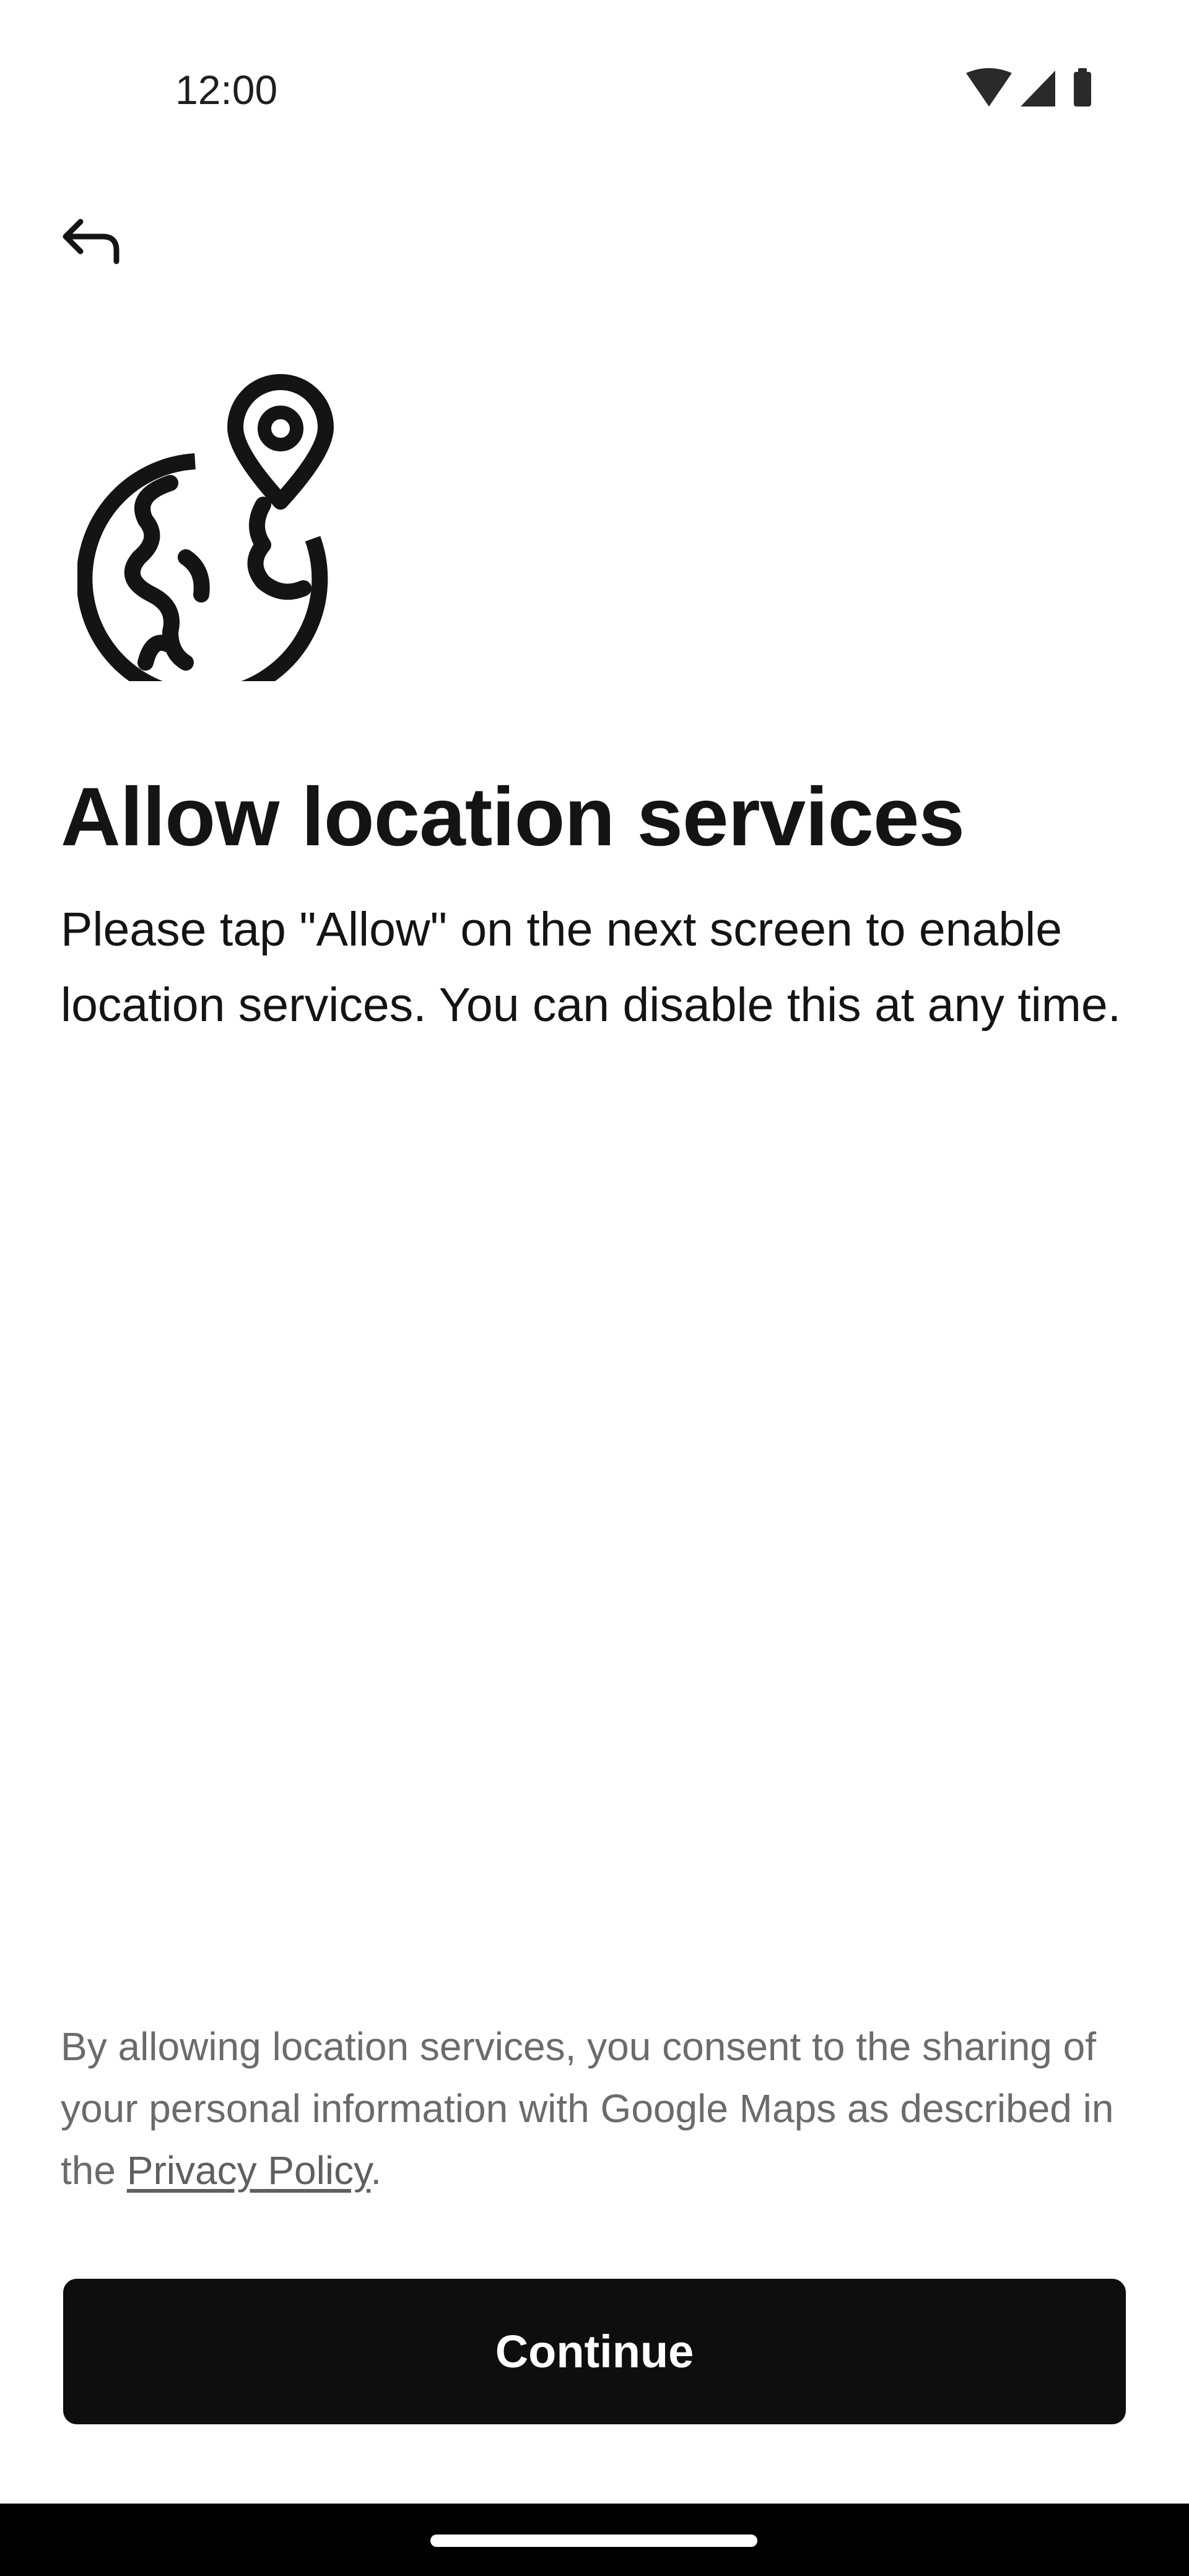 The width and height of the screenshot is (1189, 2576). I want to click on status-icons, so click(1037, 89).